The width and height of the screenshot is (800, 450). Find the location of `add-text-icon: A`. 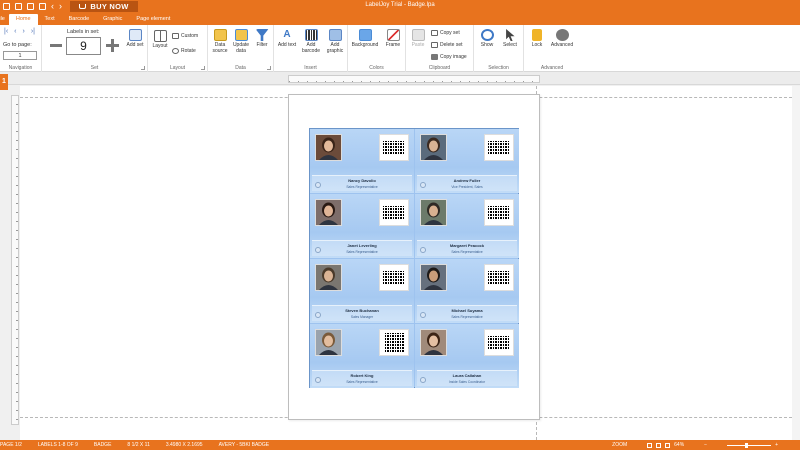

add-text-icon: A is located at coordinates (287, 34).